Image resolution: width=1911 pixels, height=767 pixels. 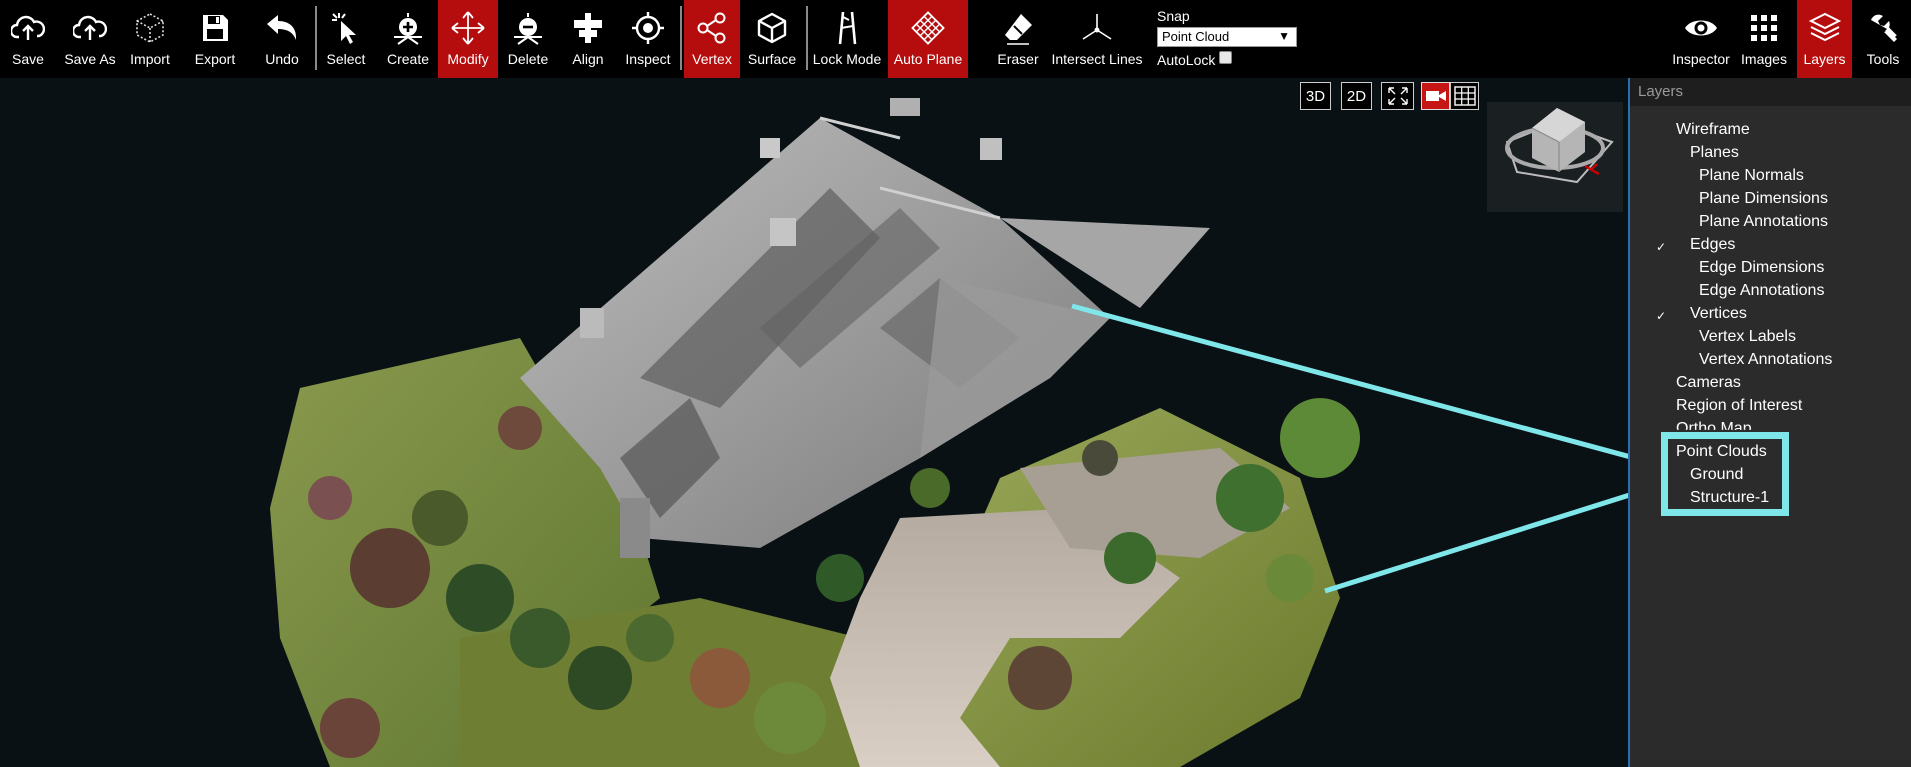 I want to click on orientation-cube-icon, so click(x=1559, y=146).